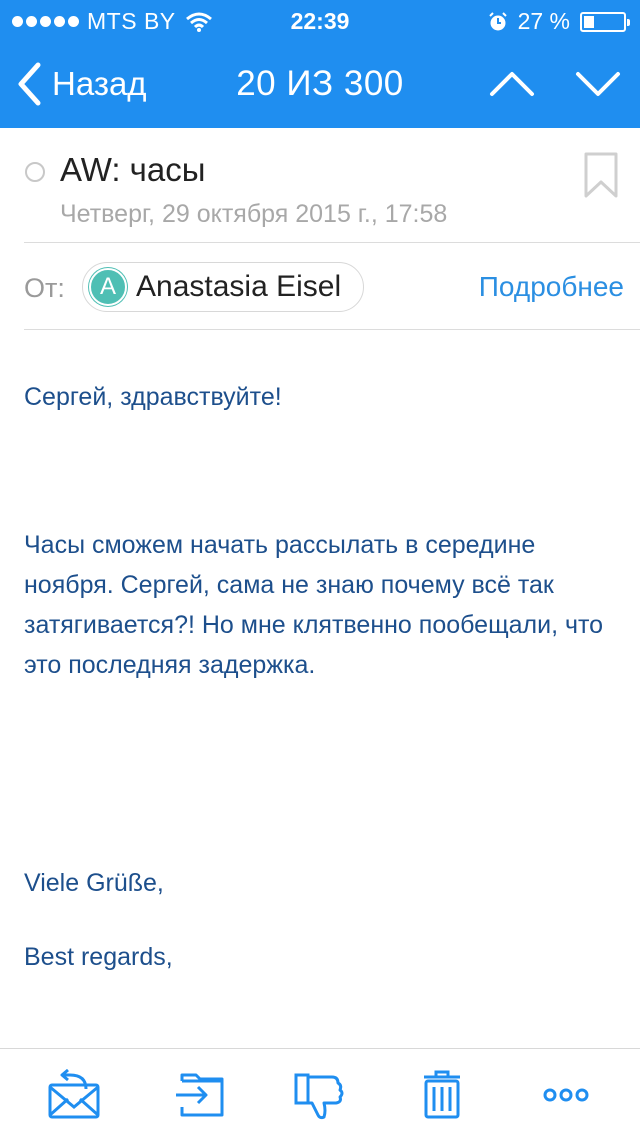  Describe the element at coordinates (512, 84) in the screenshot. I see `chevron-up-icon` at that location.